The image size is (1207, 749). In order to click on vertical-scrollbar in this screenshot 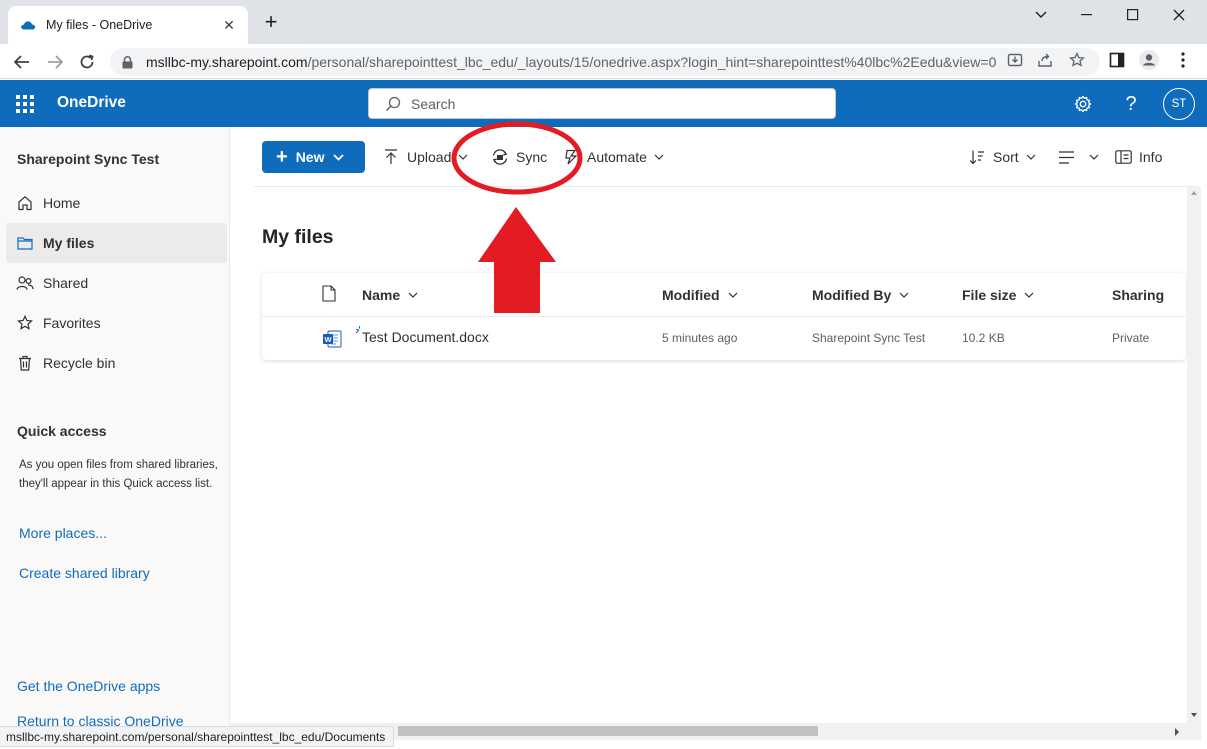, I will do `click(1194, 455)`.